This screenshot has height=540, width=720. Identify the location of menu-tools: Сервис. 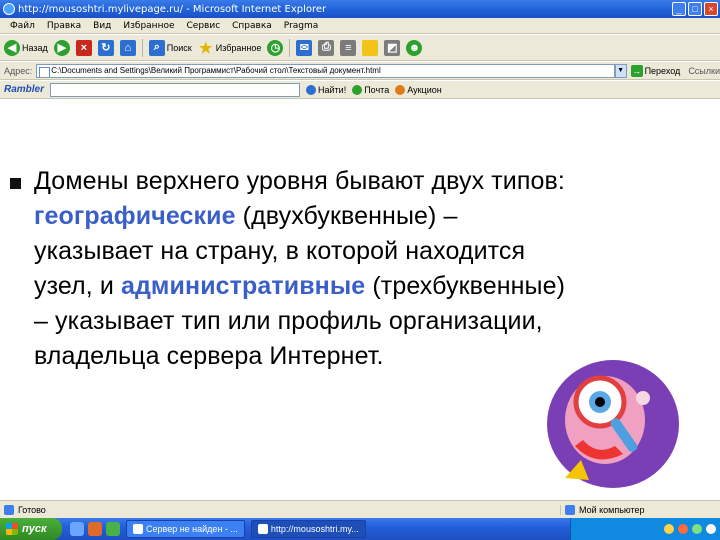
(204, 26).